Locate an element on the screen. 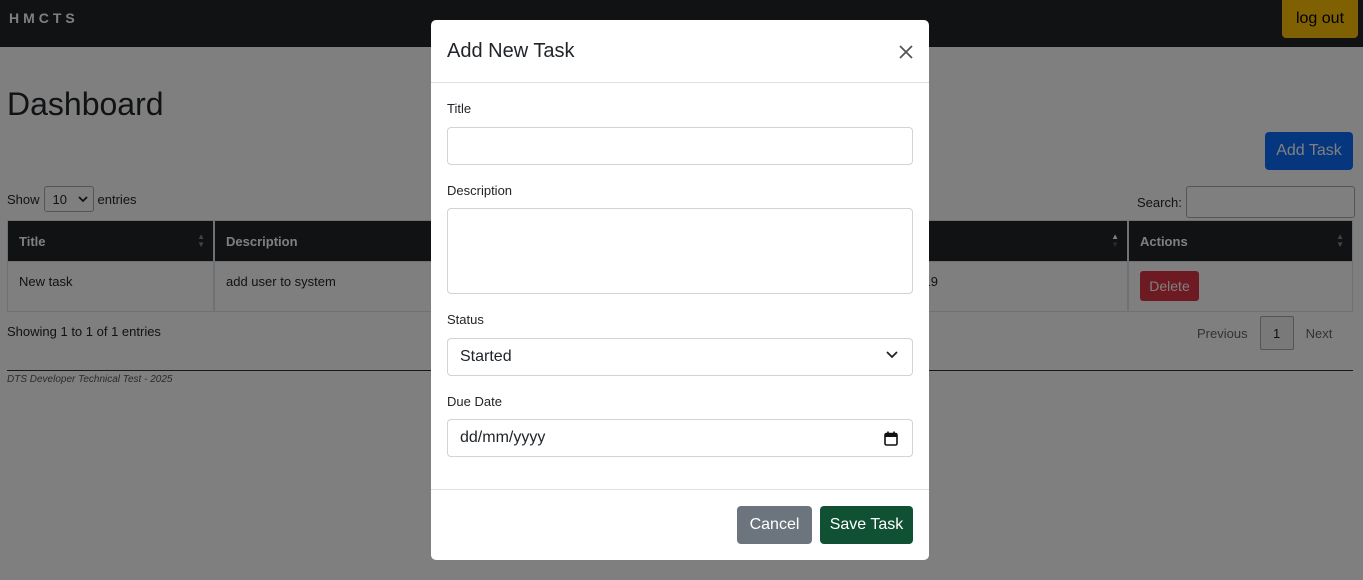 The width and height of the screenshot is (1363, 580). description-label: Description is located at coordinates (480, 190).